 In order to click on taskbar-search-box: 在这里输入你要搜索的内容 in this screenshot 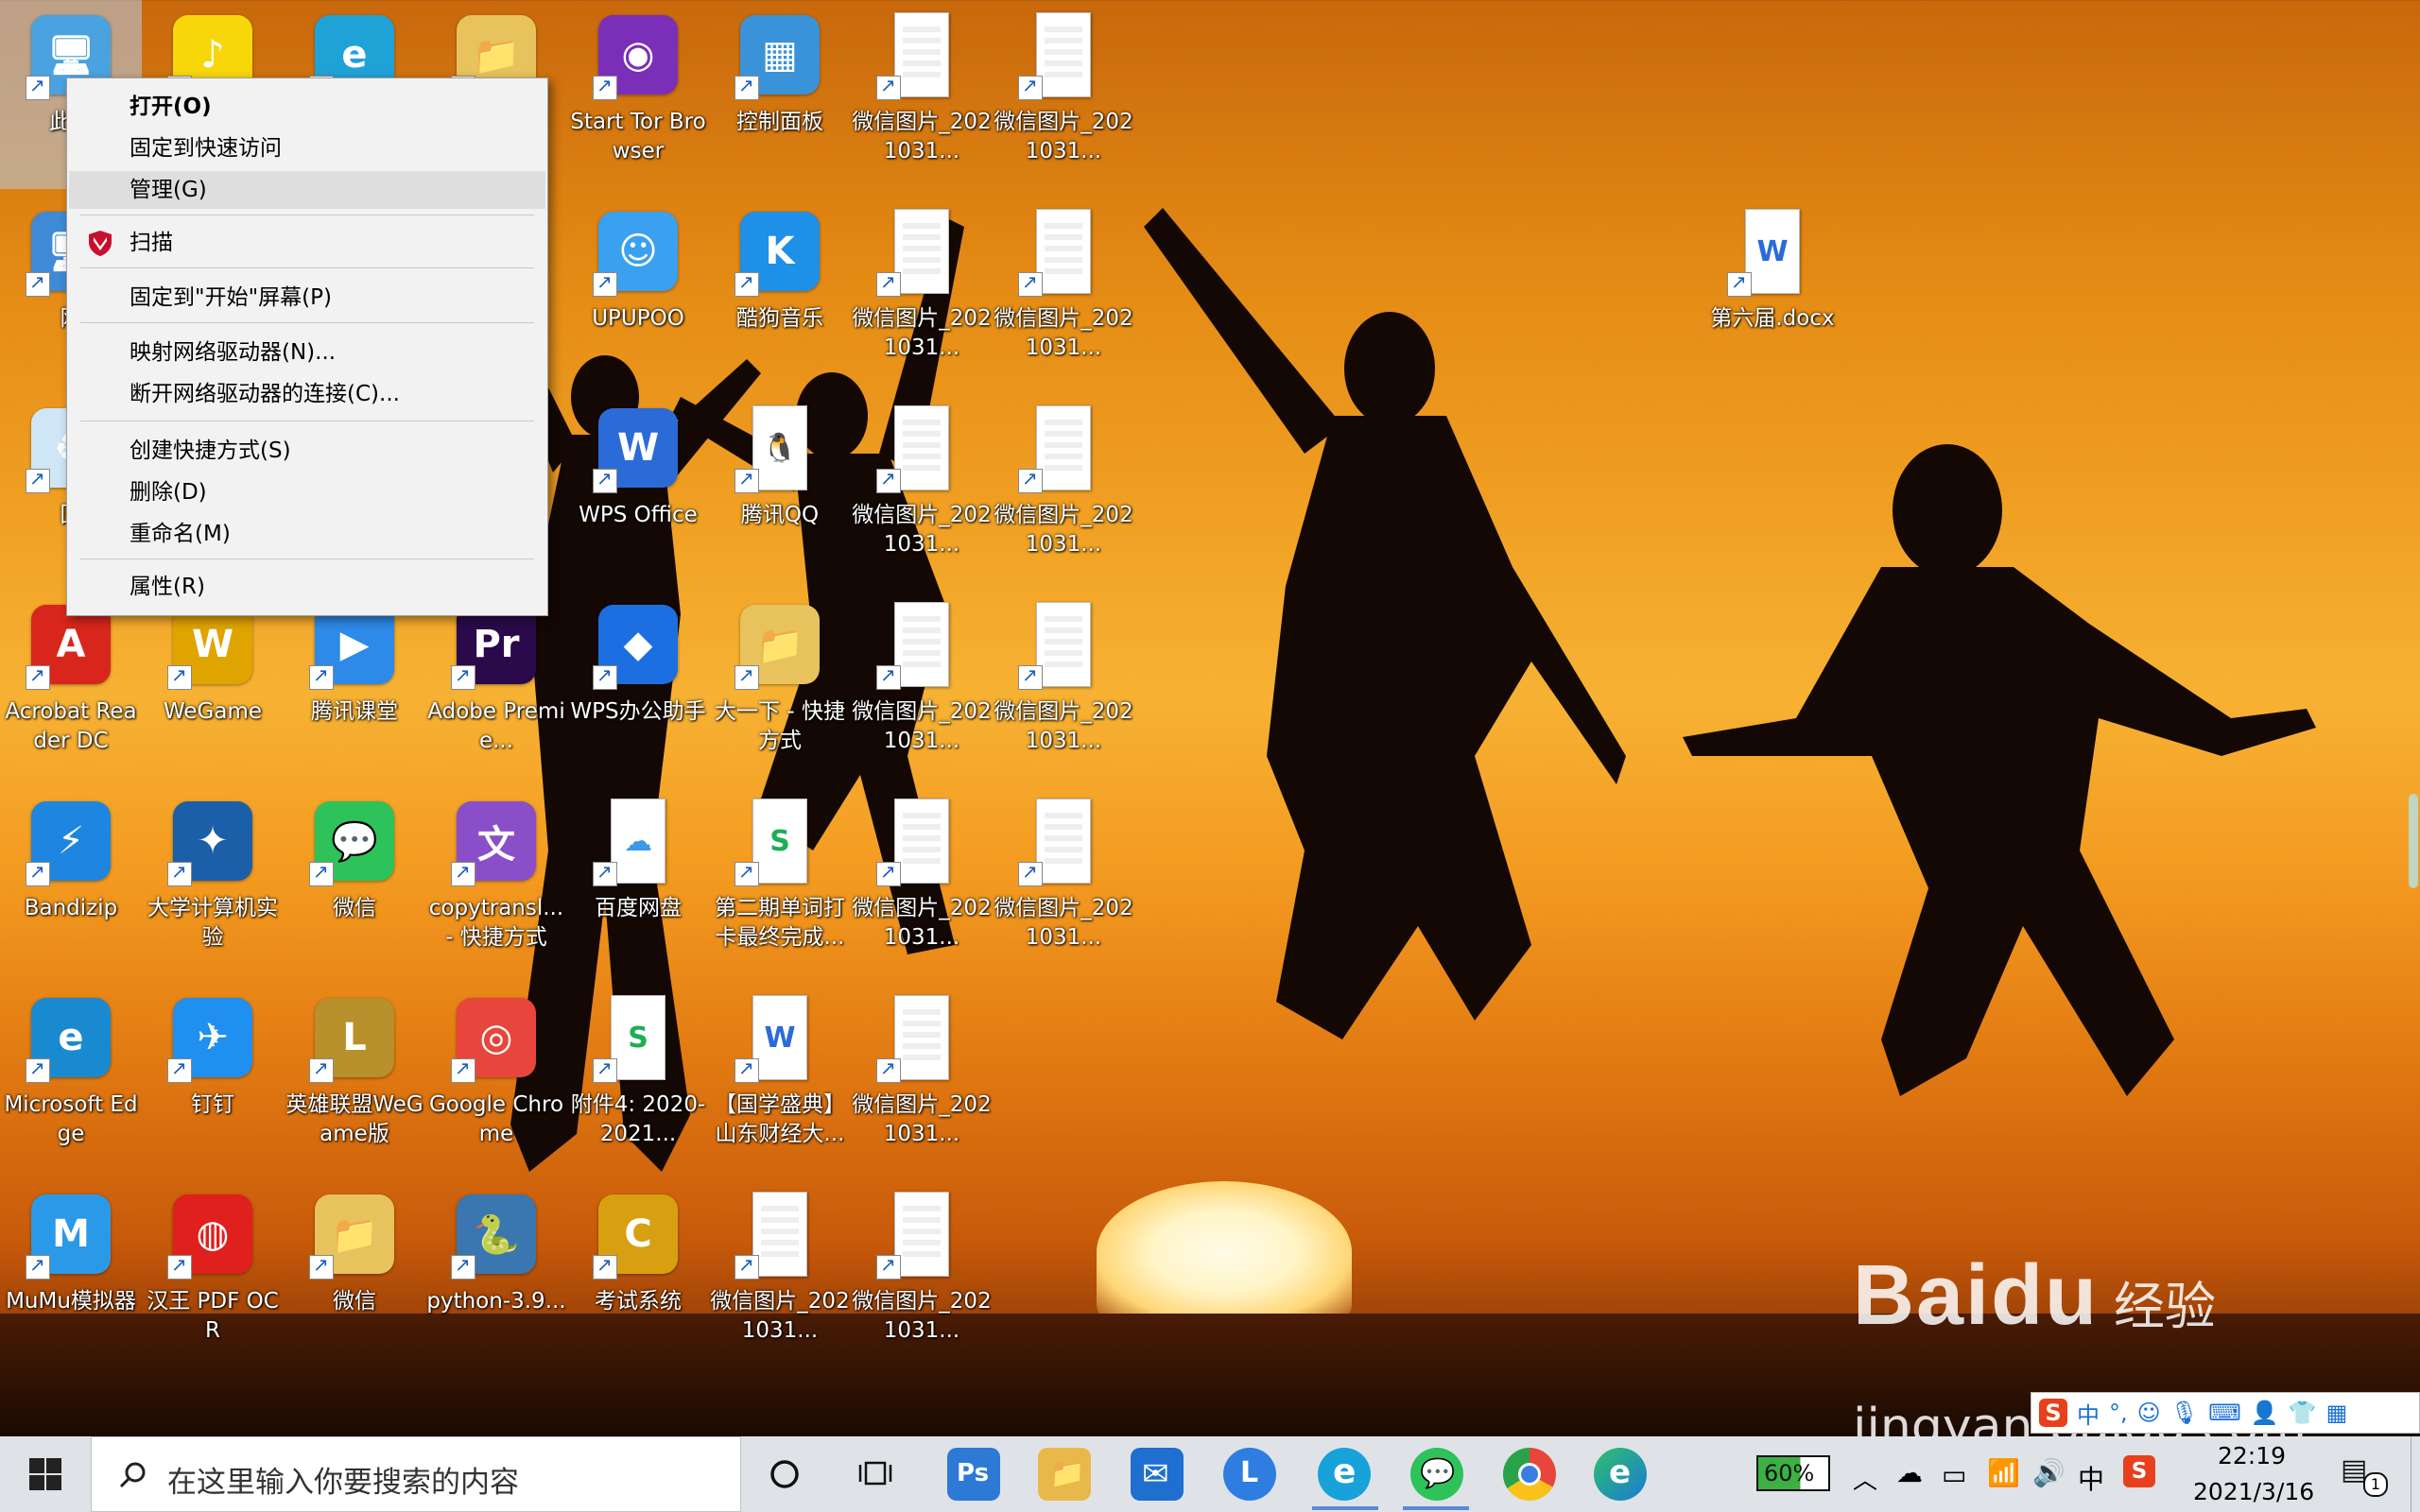, I will do `click(416, 1474)`.